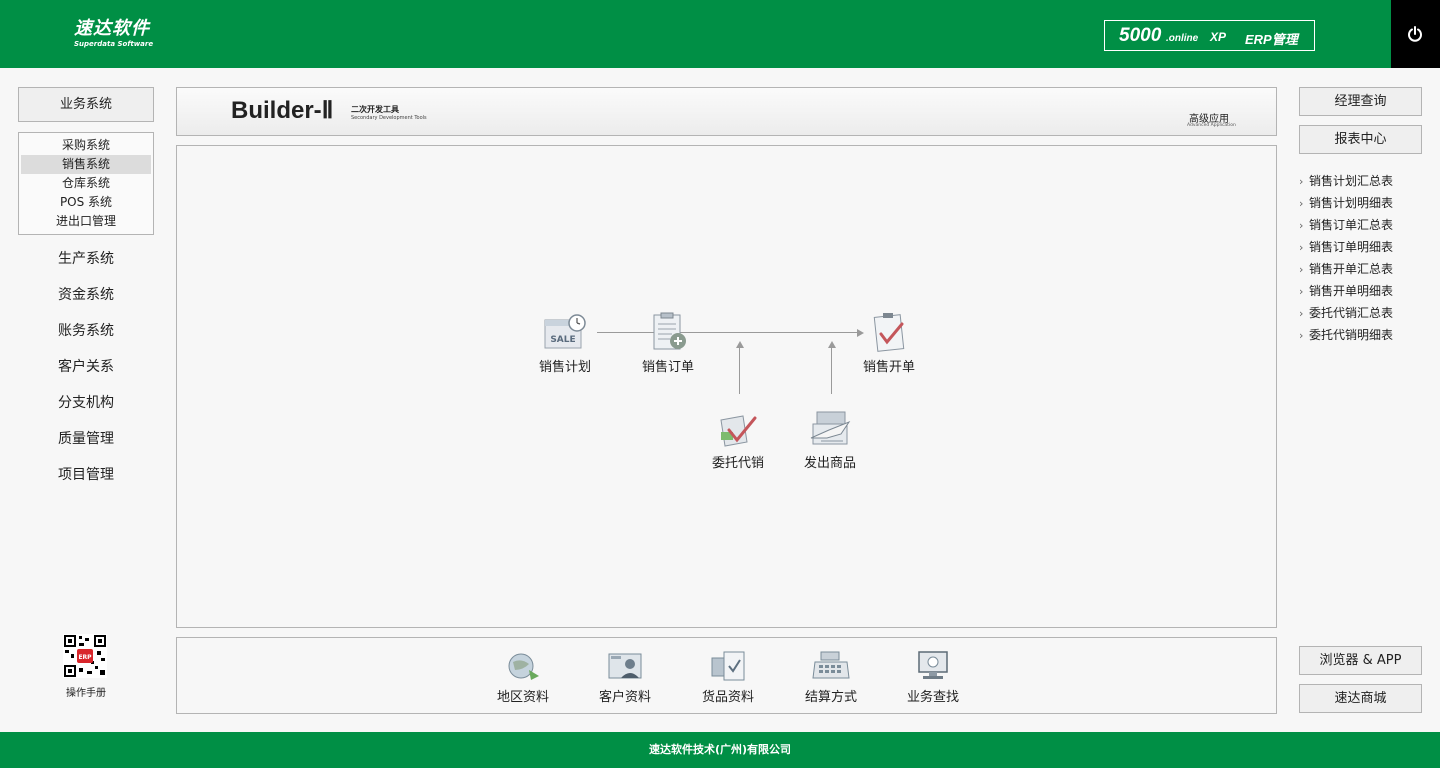  Describe the element at coordinates (86, 294) in the screenshot. I see `nav-item-funds: 资金系统` at that location.